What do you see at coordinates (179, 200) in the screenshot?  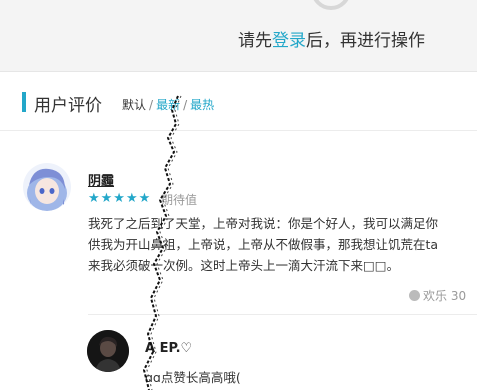 I see `rating-label: 期待值` at bounding box center [179, 200].